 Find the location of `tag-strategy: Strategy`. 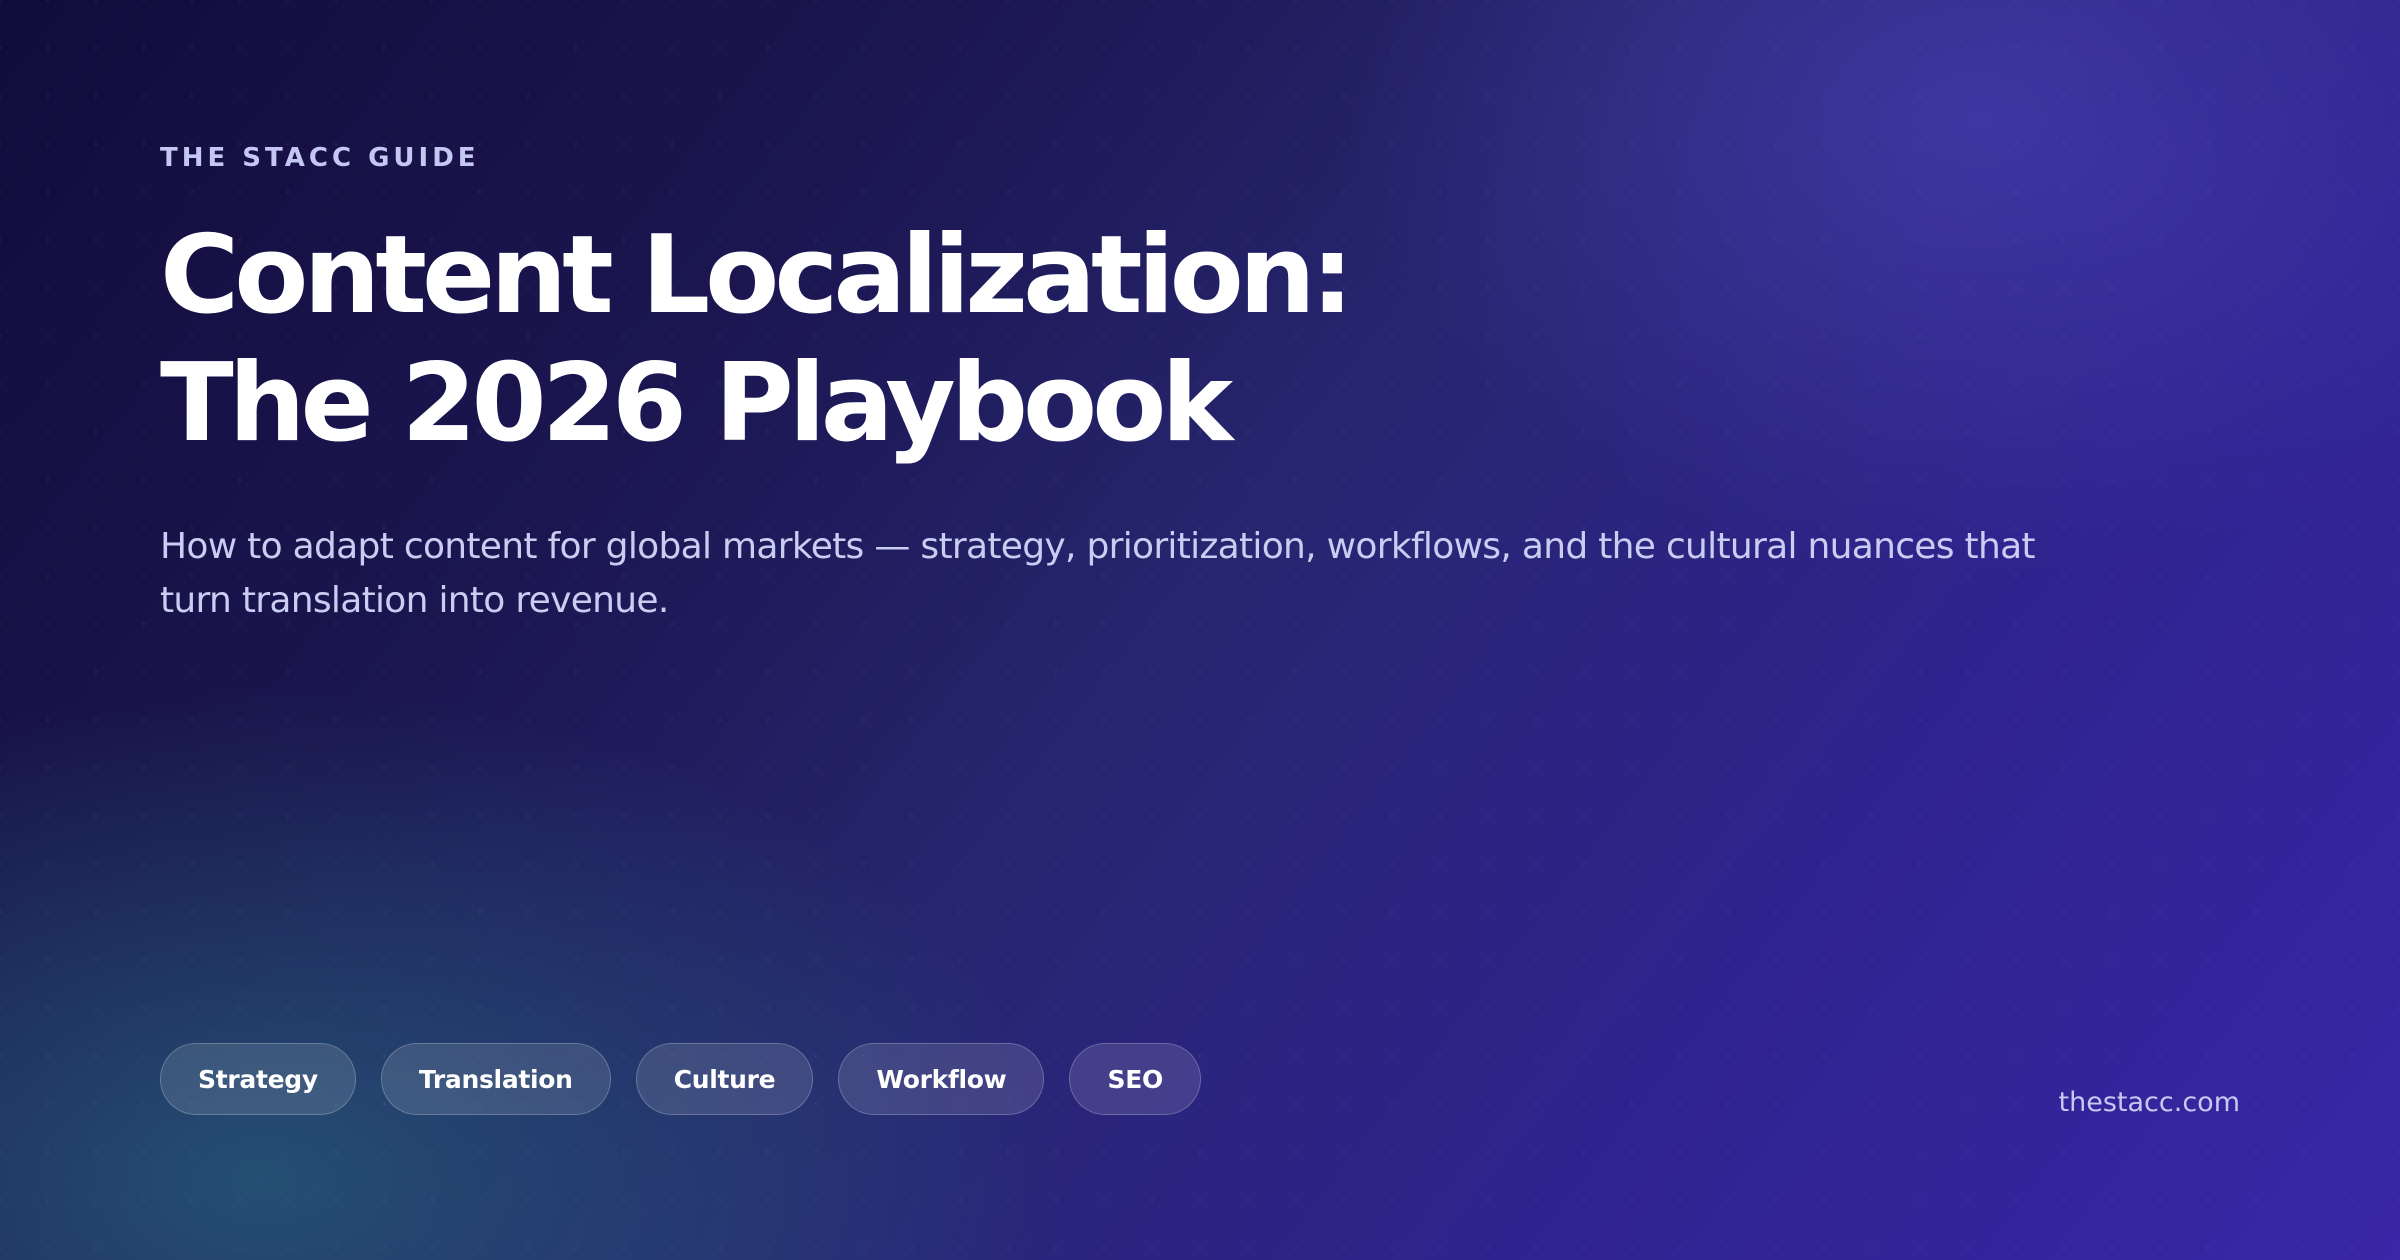

tag-strategy: Strategy is located at coordinates (258, 1079).